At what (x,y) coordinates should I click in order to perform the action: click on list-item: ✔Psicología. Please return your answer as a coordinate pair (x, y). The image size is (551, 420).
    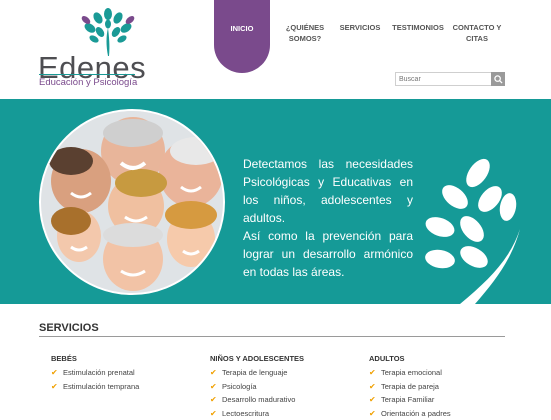
    Looking at the image, I should click on (257, 387).